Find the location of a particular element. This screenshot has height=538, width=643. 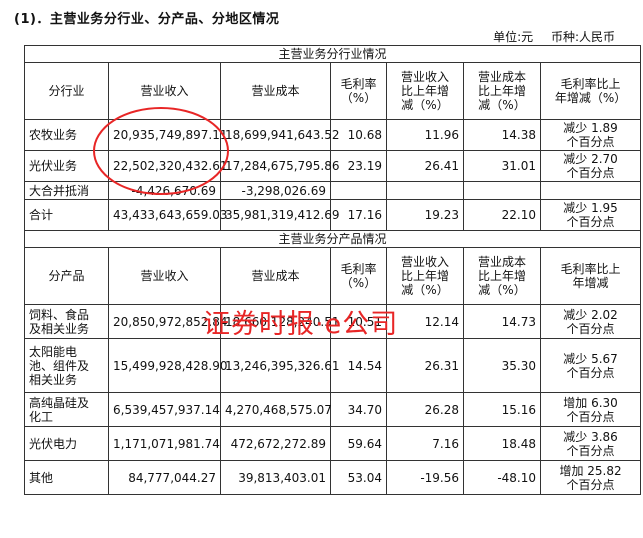

industry-header-2: 营业成本 is located at coordinates (275, 91).